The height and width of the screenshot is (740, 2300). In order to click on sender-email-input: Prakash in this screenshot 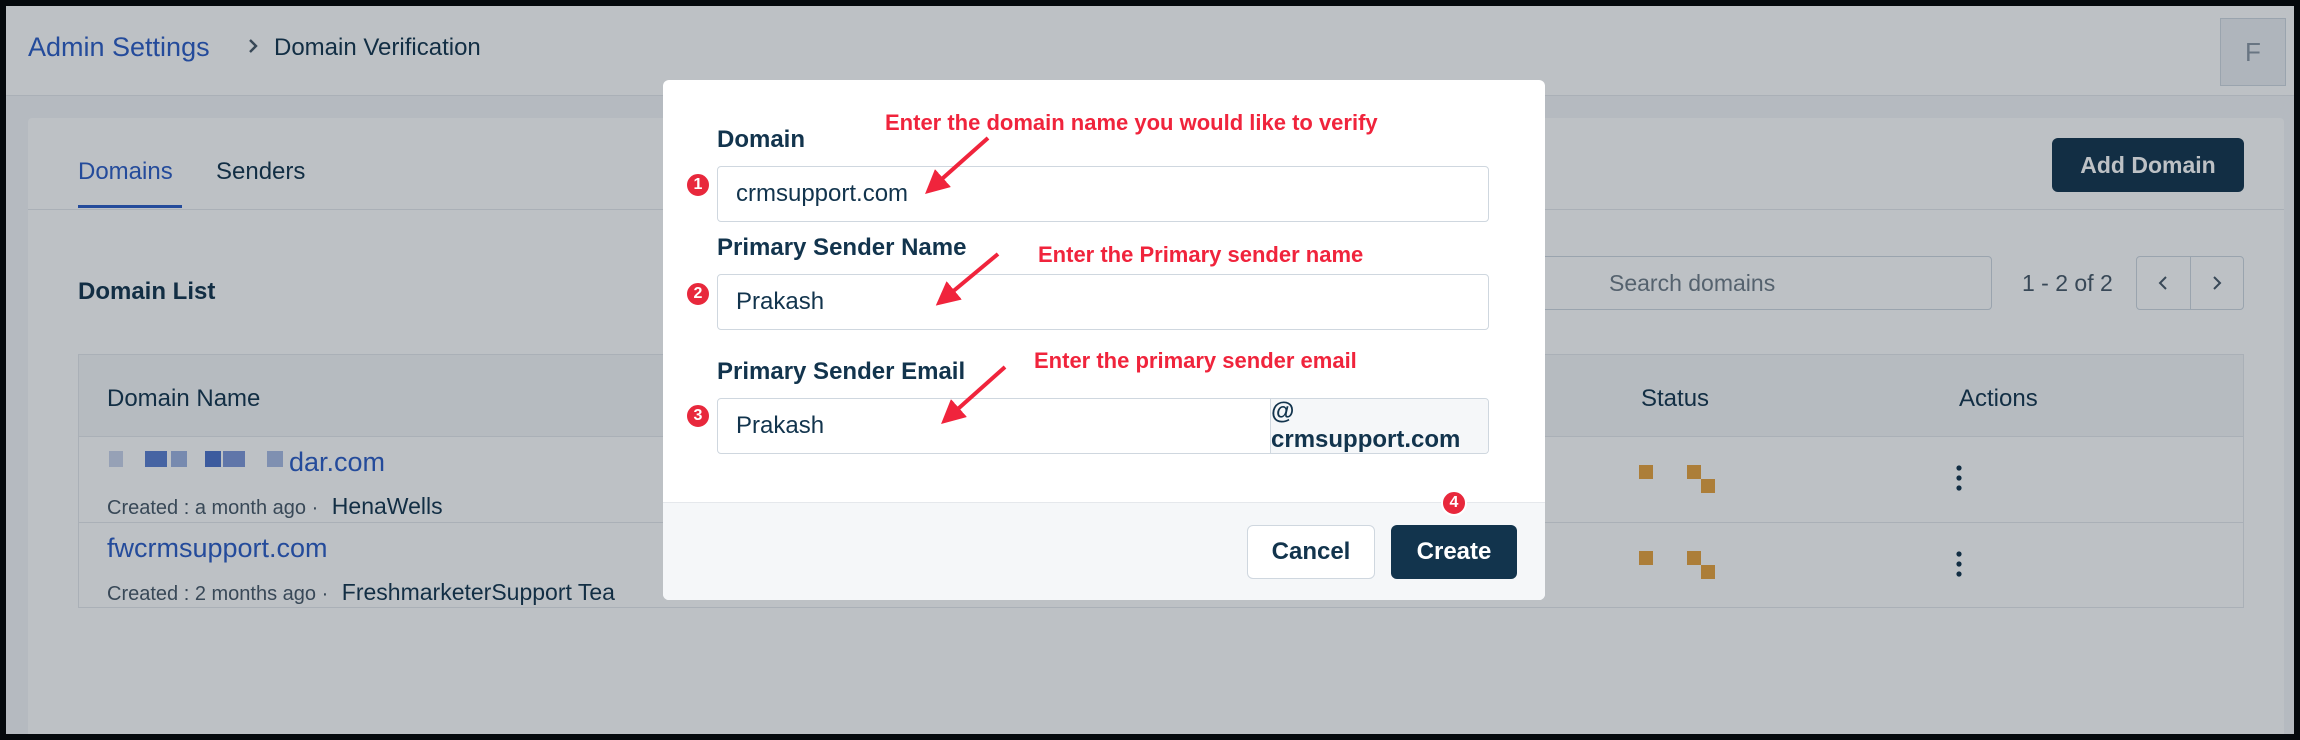, I will do `click(780, 426)`.